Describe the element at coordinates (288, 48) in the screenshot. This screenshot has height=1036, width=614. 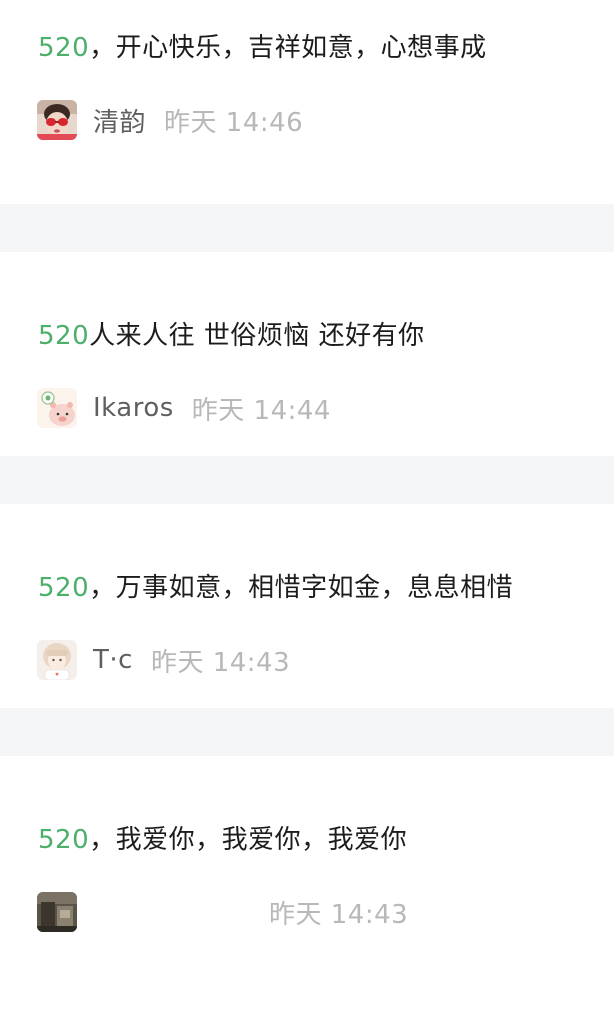
I see `comment-body: ，开心快乐，吉祥如意，心想事成` at that location.